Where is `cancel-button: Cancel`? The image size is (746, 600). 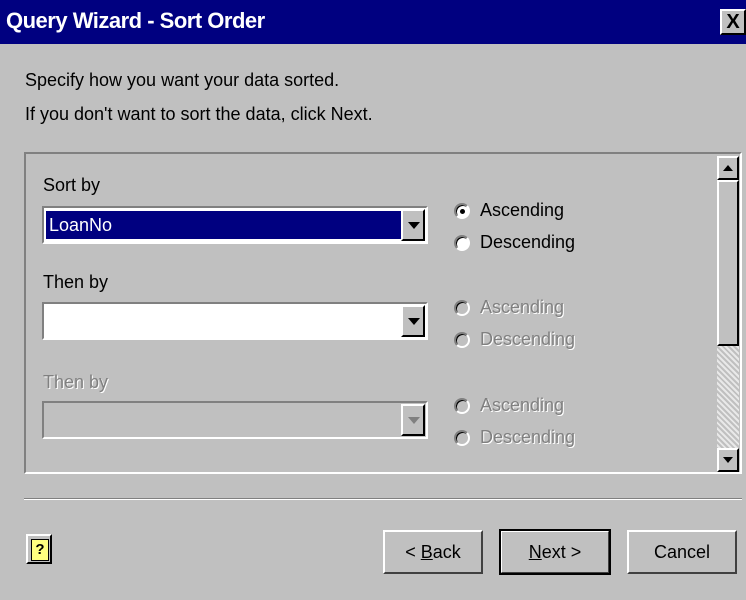
cancel-button: Cancel is located at coordinates (682, 552).